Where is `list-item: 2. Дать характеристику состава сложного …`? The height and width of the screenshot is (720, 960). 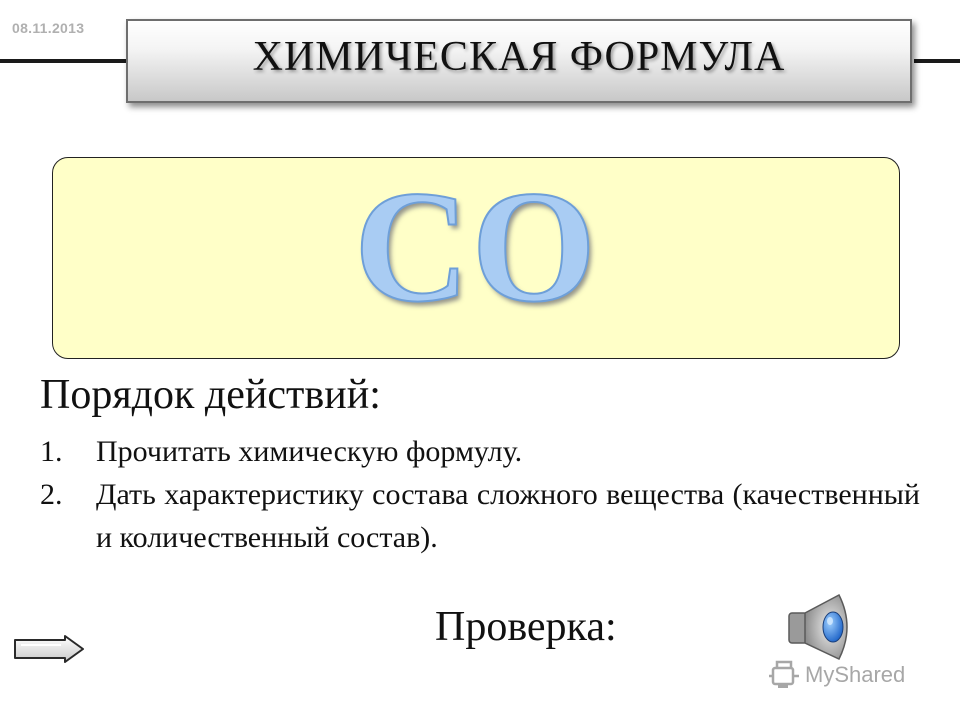 list-item: 2. Дать характеристику состава сложного … is located at coordinates (480, 516).